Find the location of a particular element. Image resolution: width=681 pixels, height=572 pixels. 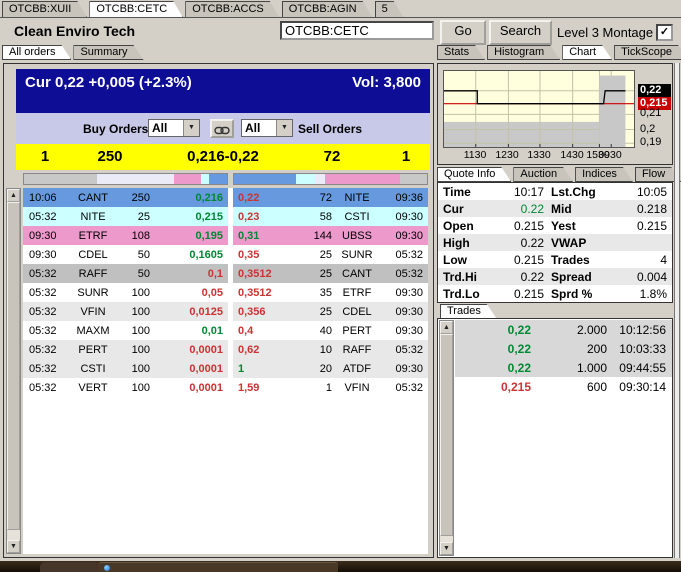

bid-side: 09:30 CDEL 50 0,1605 is located at coordinates (125, 254).